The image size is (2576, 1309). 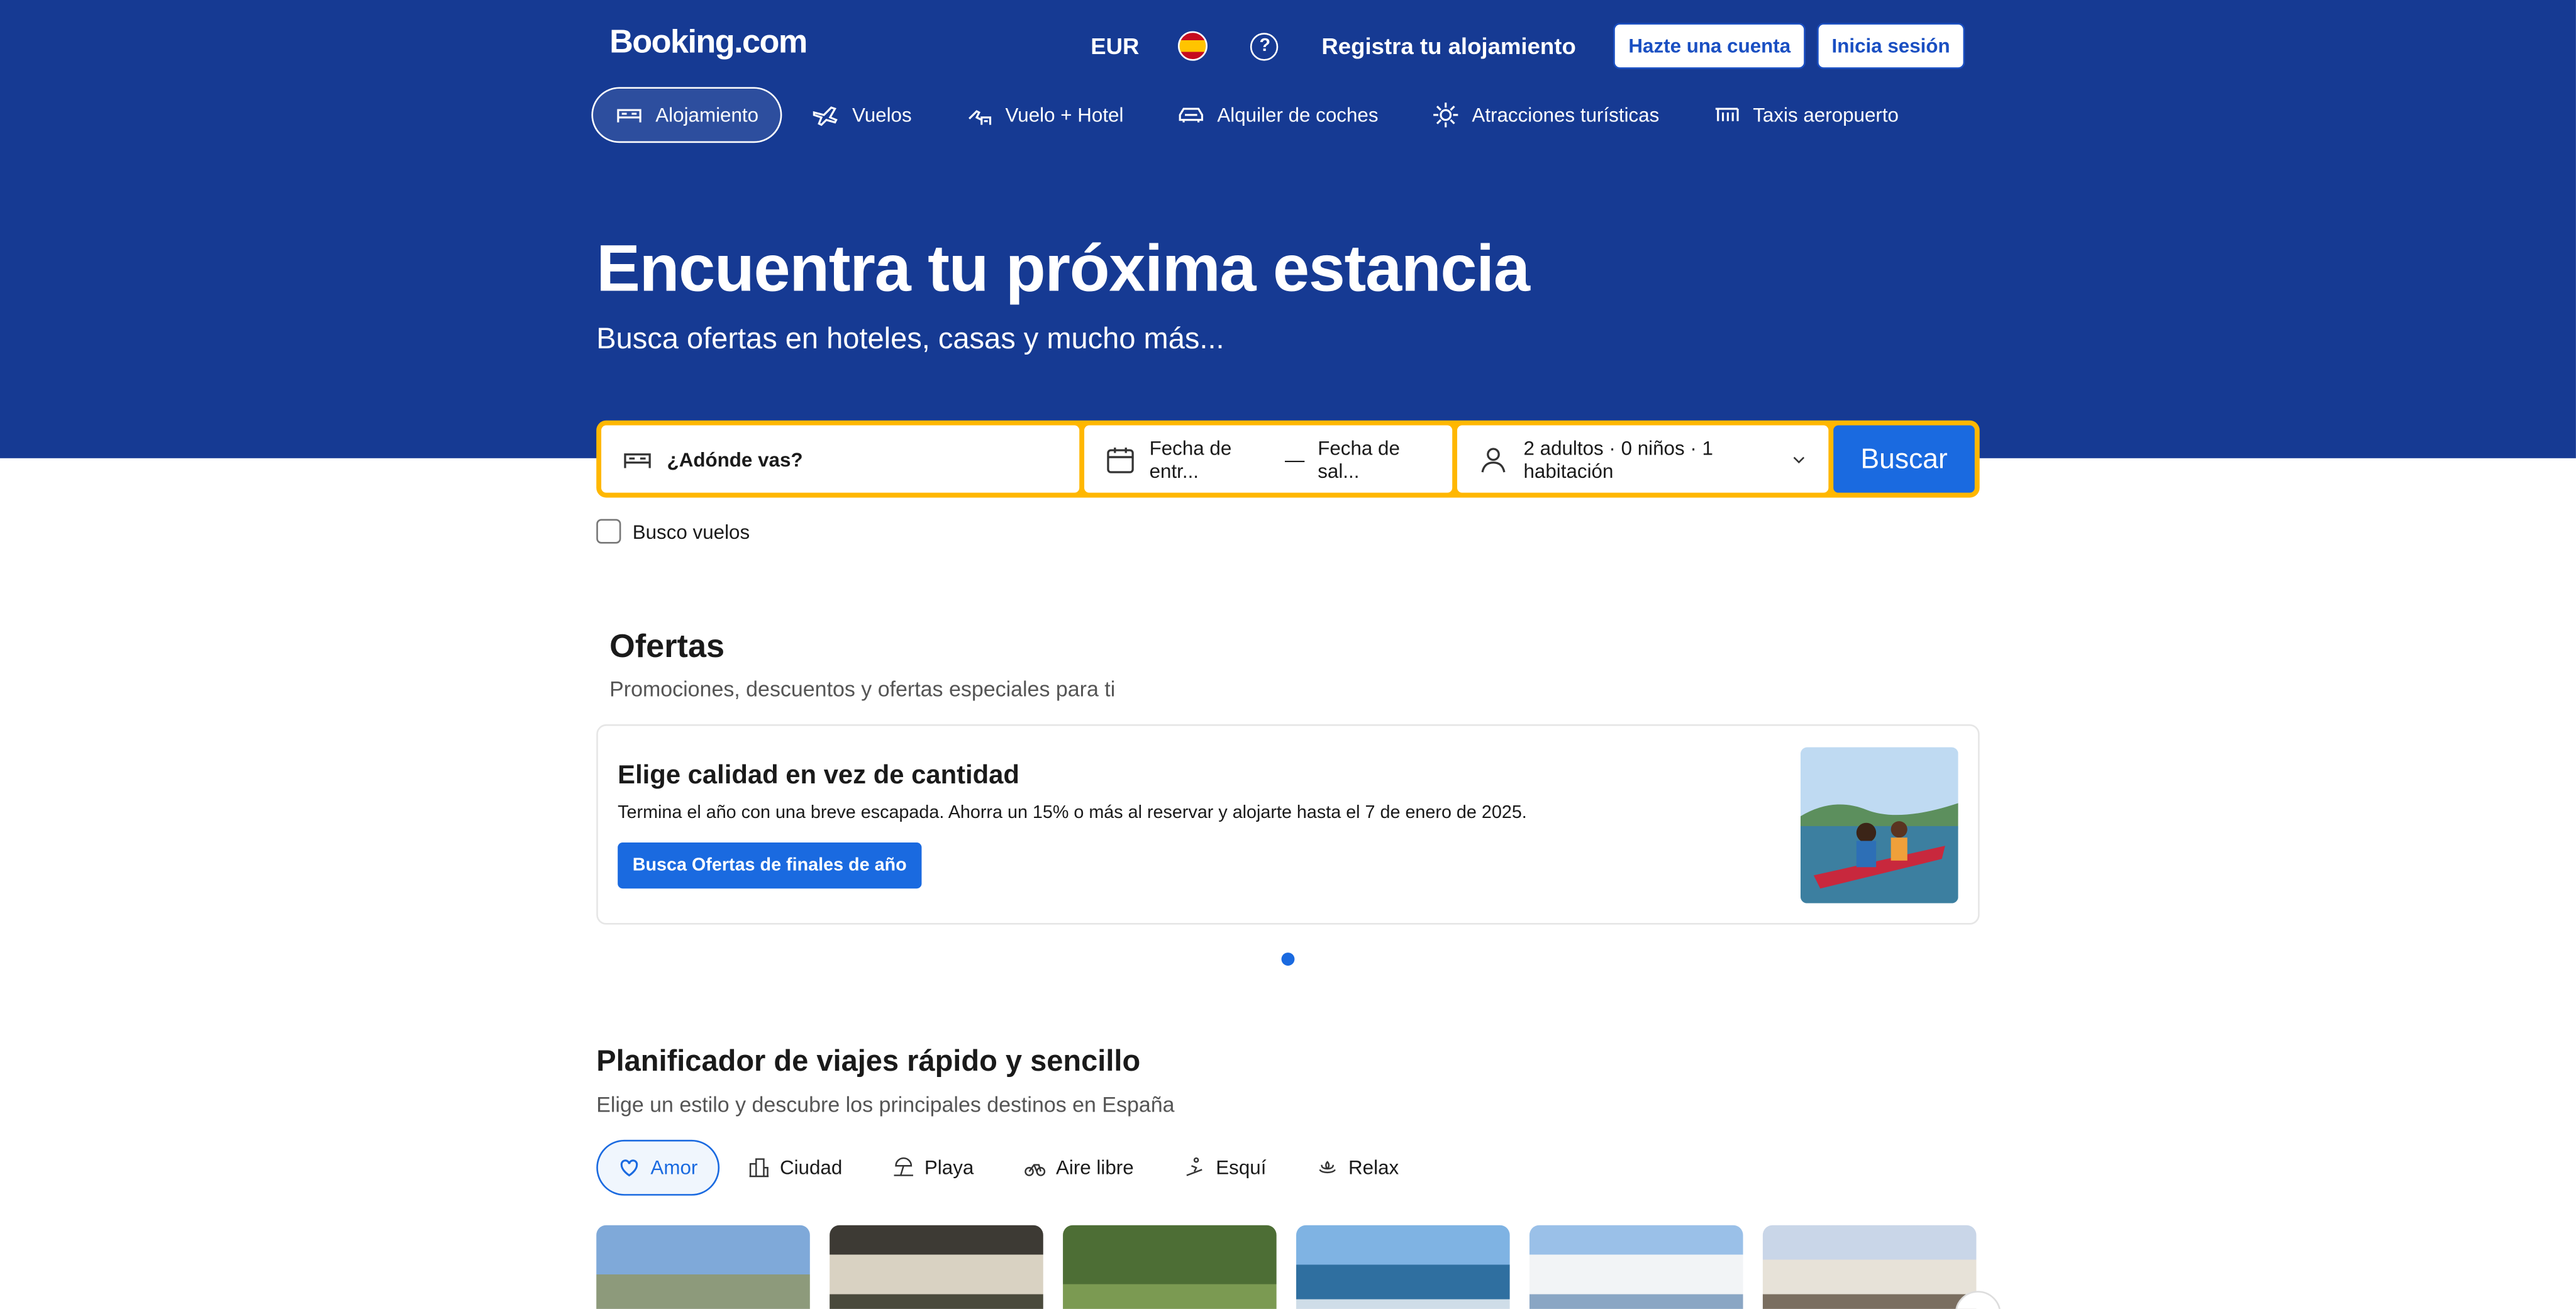 I want to click on chip-label: Aire libre, so click(x=1094, y=1167).